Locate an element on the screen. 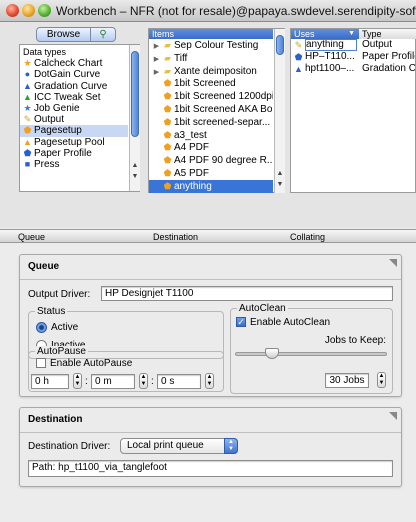 The width and height of the screenshot is (416, 522). uses-row: ✎ anything Output is located at coordinates (353, 45).